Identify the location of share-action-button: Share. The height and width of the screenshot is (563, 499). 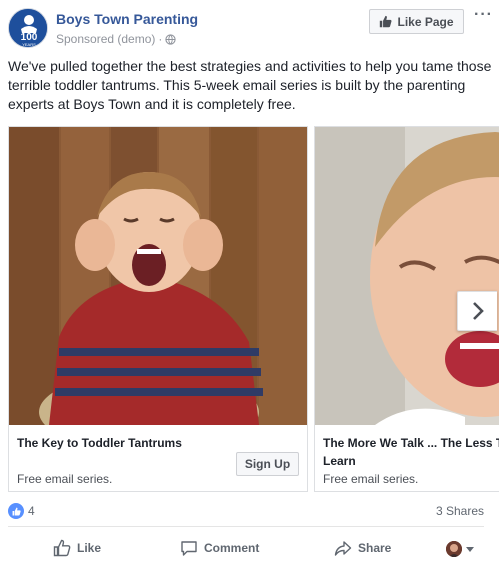
(362, 548).